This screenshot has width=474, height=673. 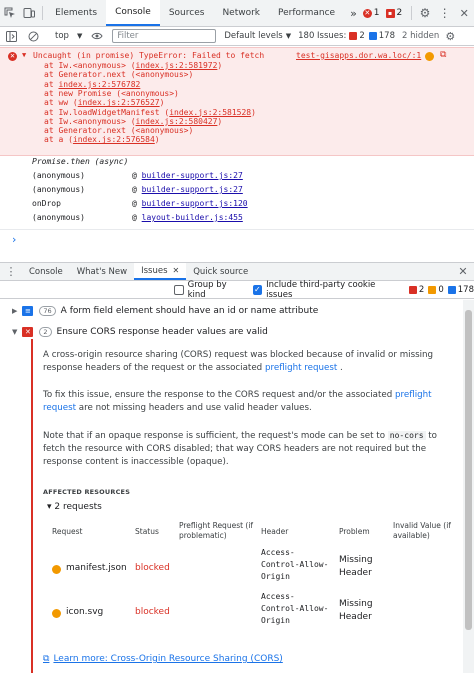 What do you see at coordinates (87, 492) in the screenshot?
I see `affected-resources-heading: AFFECTED RESOURCES` at bounding box center [87, 492].